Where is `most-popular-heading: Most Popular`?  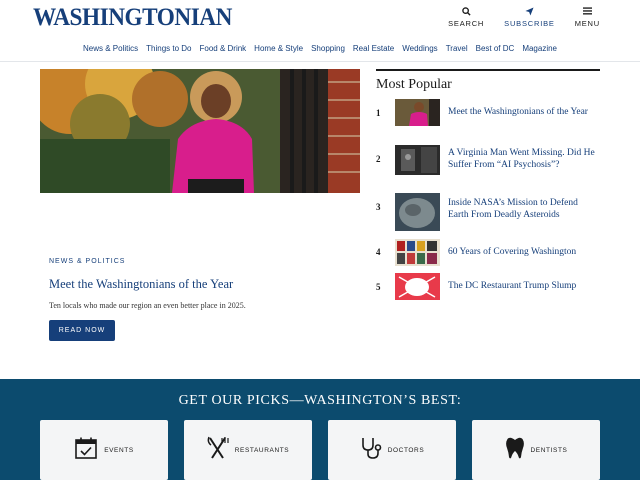
most-popular-heading: Most Popular is located at coordinates (414, 84).